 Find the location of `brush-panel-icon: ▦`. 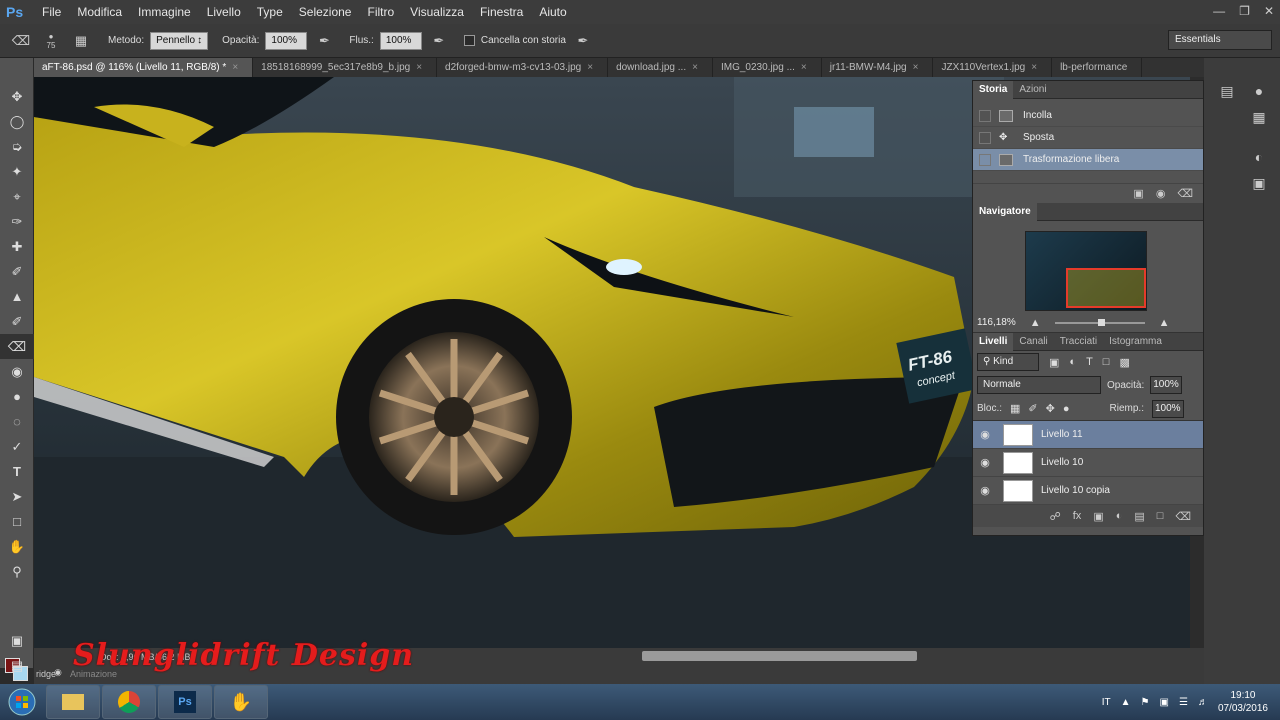

brush-panel-icon: ▦ is located at coordinates (81, 41).